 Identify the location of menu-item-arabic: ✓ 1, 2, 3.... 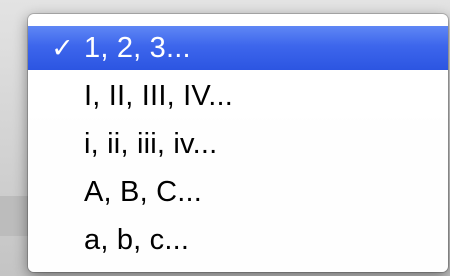
(238, 48).